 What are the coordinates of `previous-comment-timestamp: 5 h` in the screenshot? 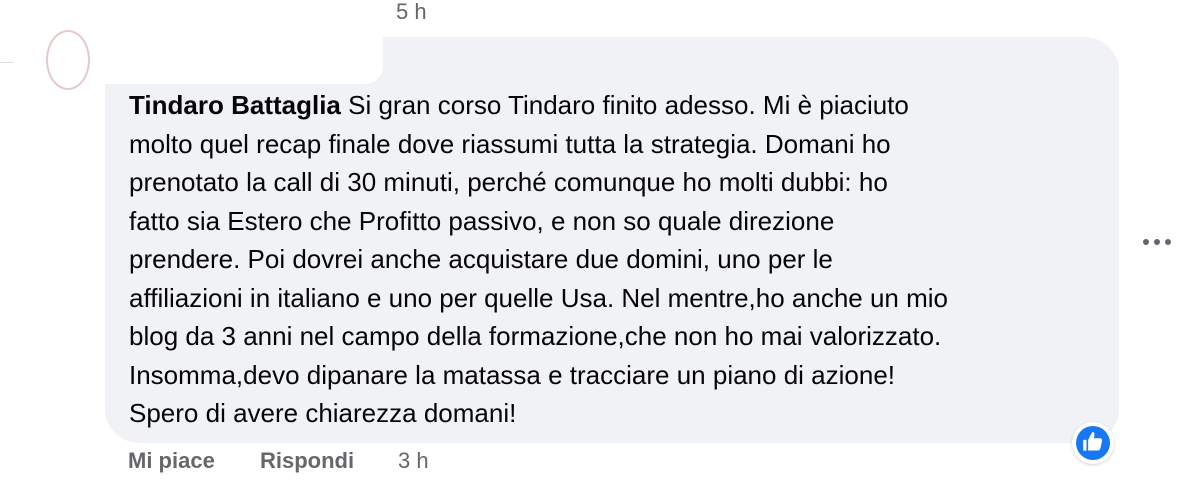 It's located at (411, 12).